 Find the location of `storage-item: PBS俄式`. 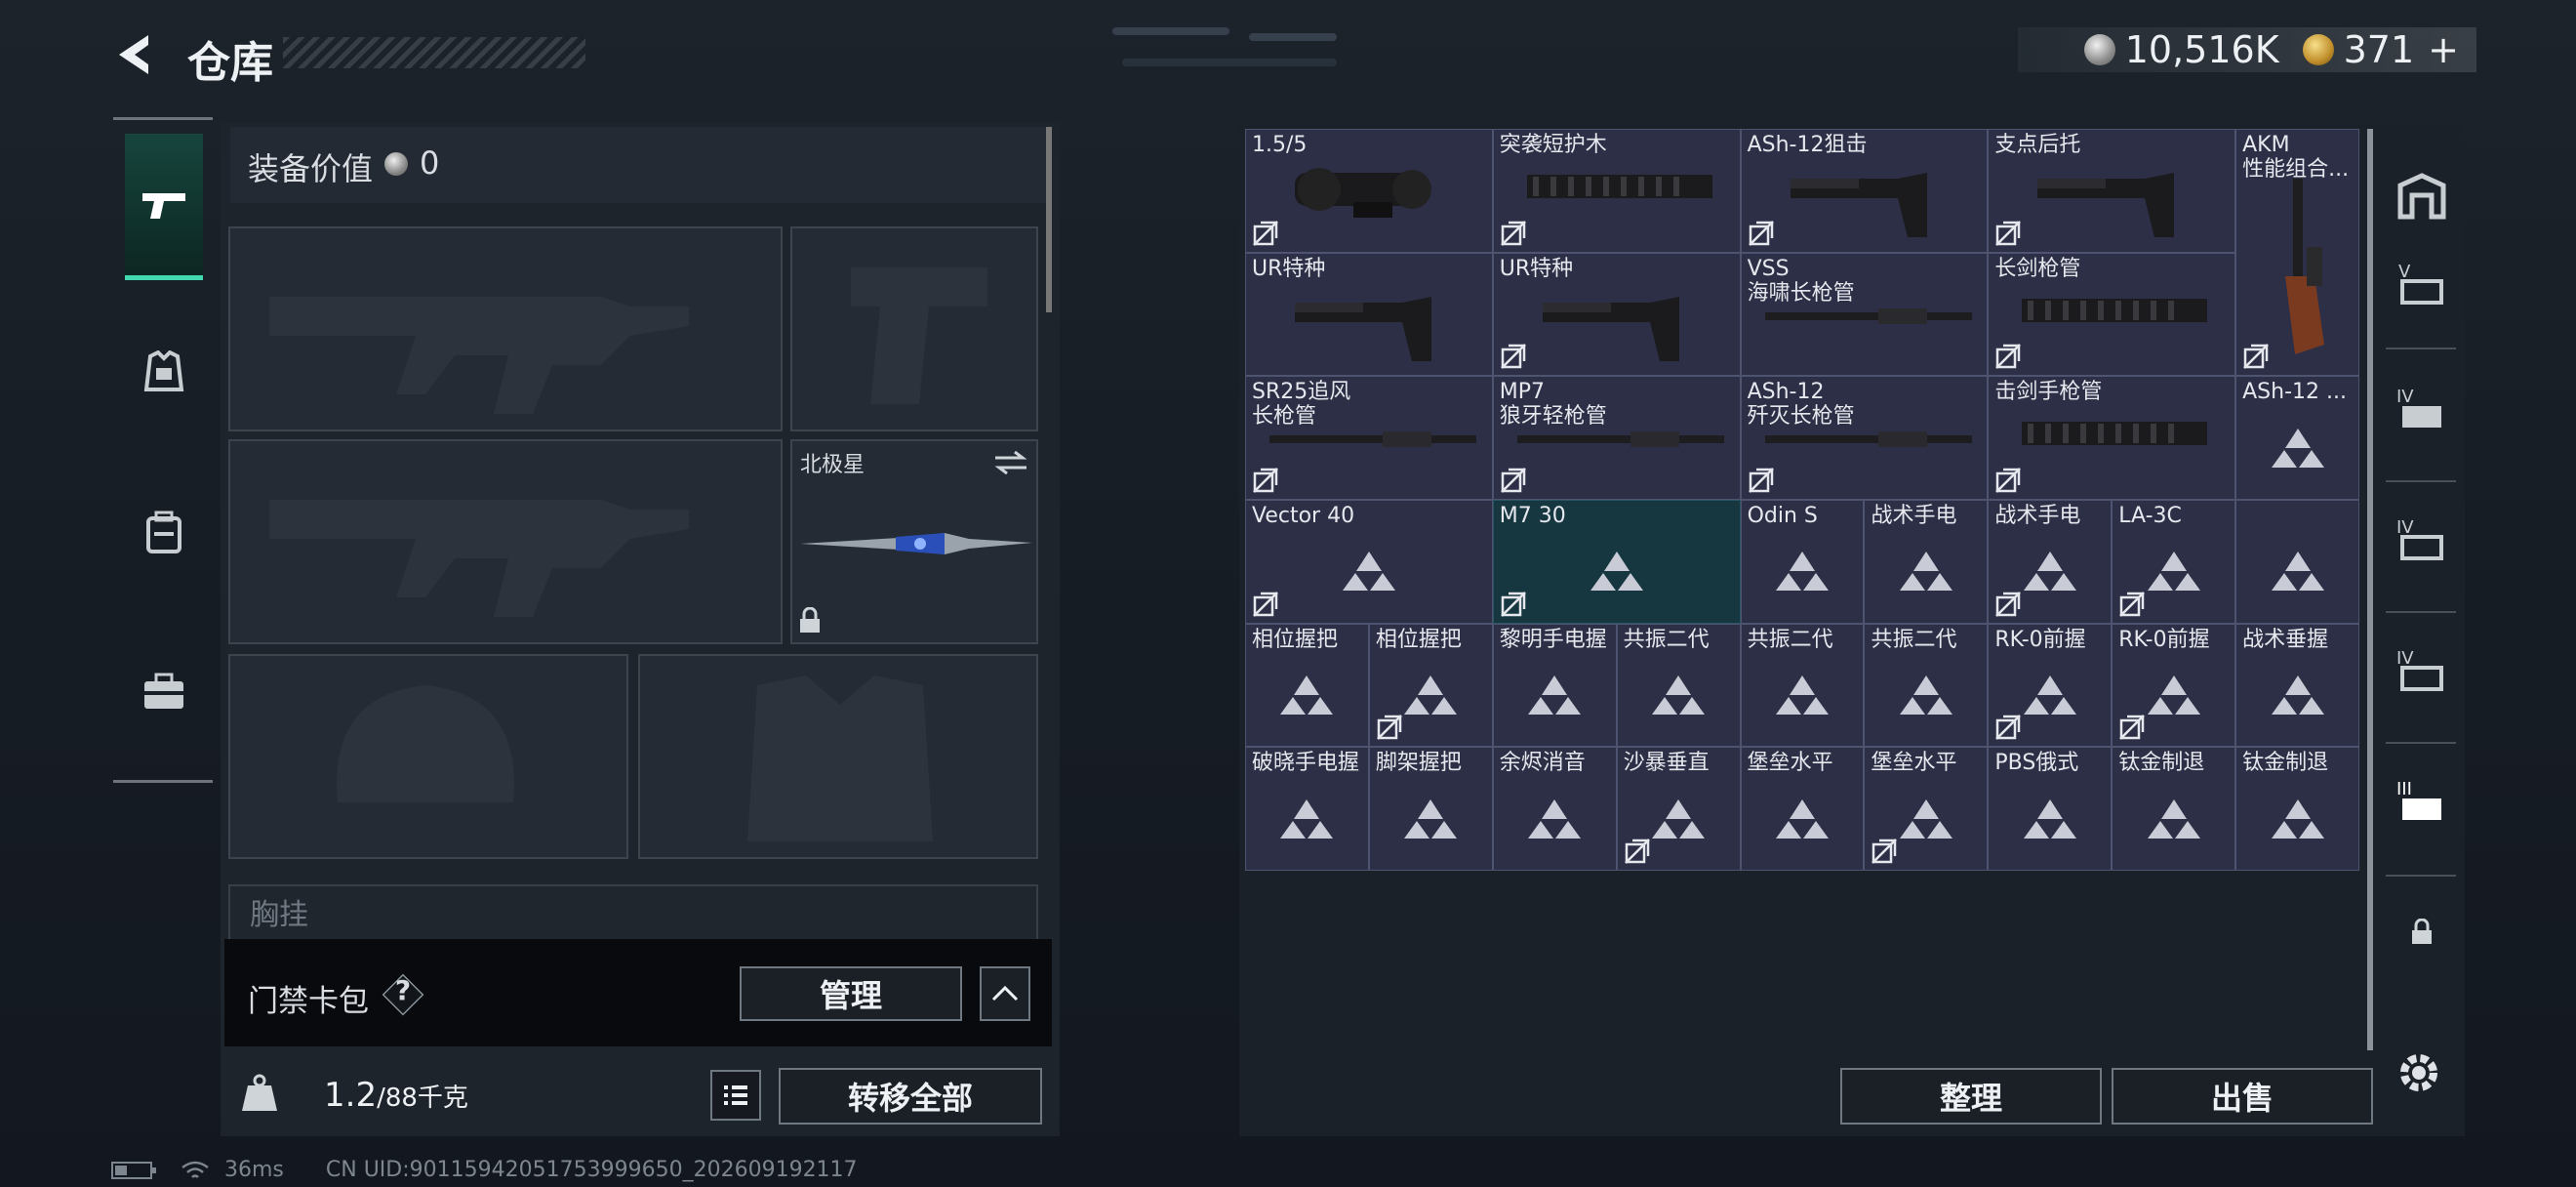

storage-item: PBS俄式 is located at coordinates (2050, 809).